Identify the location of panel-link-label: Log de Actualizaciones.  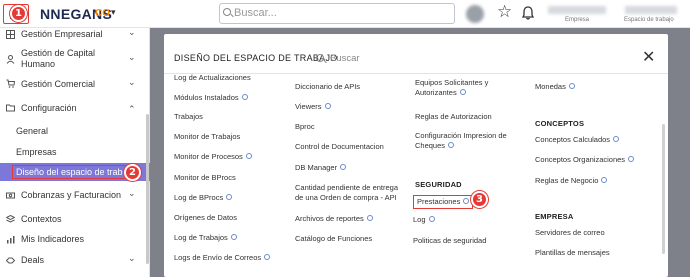
(212, 77).